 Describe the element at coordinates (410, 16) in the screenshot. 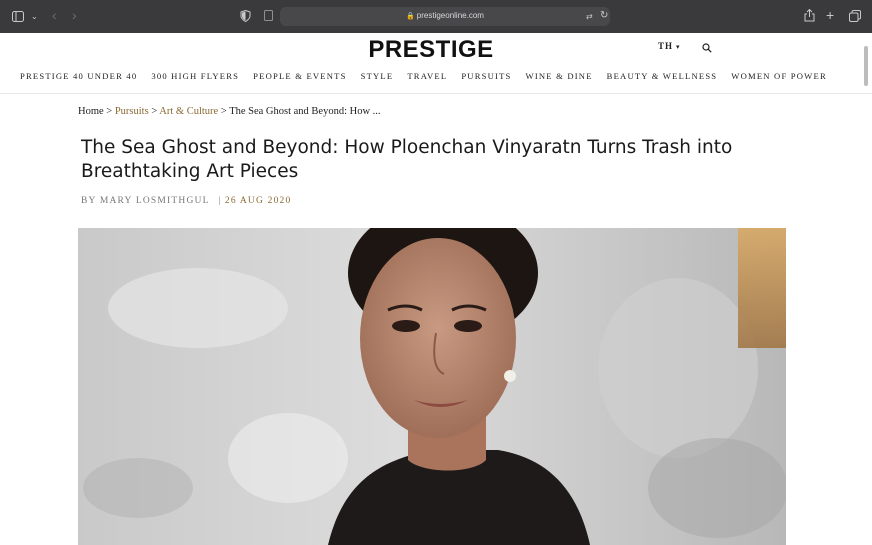

I see `lock-icon: 🔒` at that location.